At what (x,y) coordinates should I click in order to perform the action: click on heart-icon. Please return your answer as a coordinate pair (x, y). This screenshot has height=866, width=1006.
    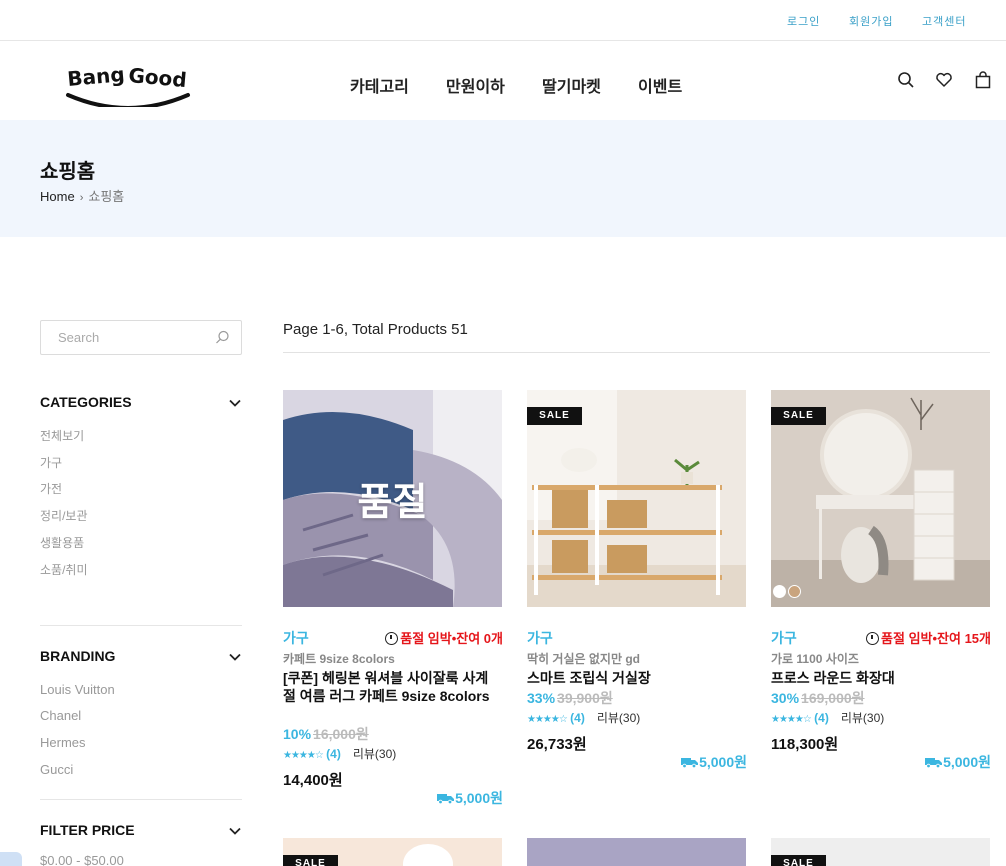
    Looking at the image, I should click on (944, 80).